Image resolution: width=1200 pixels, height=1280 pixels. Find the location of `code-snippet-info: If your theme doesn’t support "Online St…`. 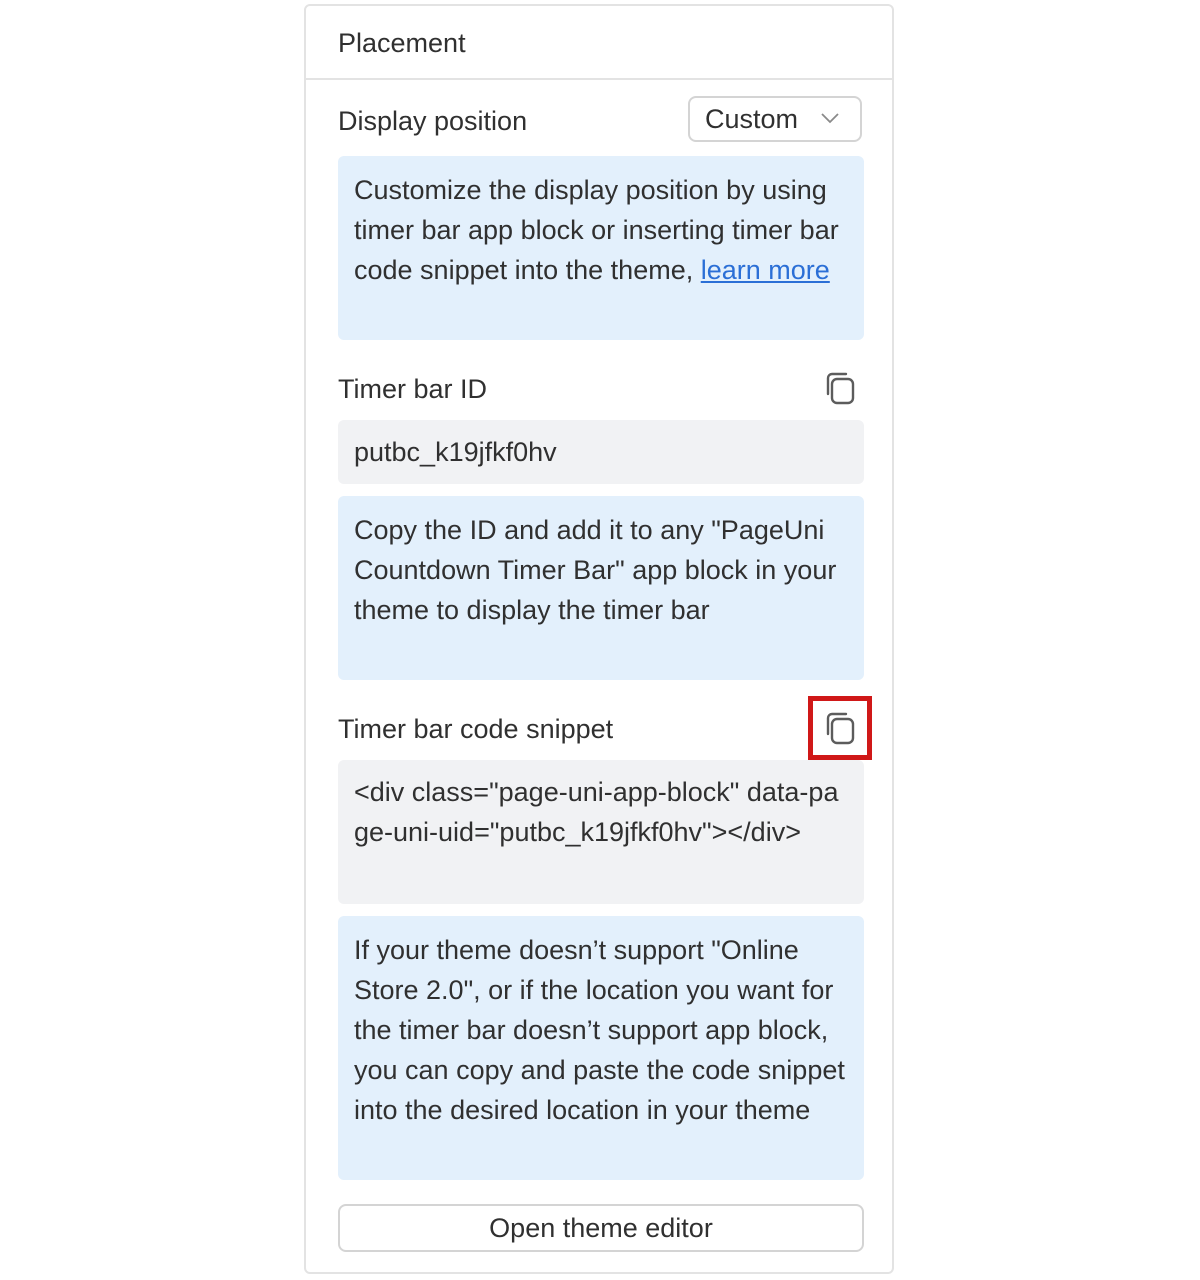

code-snippet-info: If your theme doesn’t support "Online St… is located at coordinates (601, 1048).